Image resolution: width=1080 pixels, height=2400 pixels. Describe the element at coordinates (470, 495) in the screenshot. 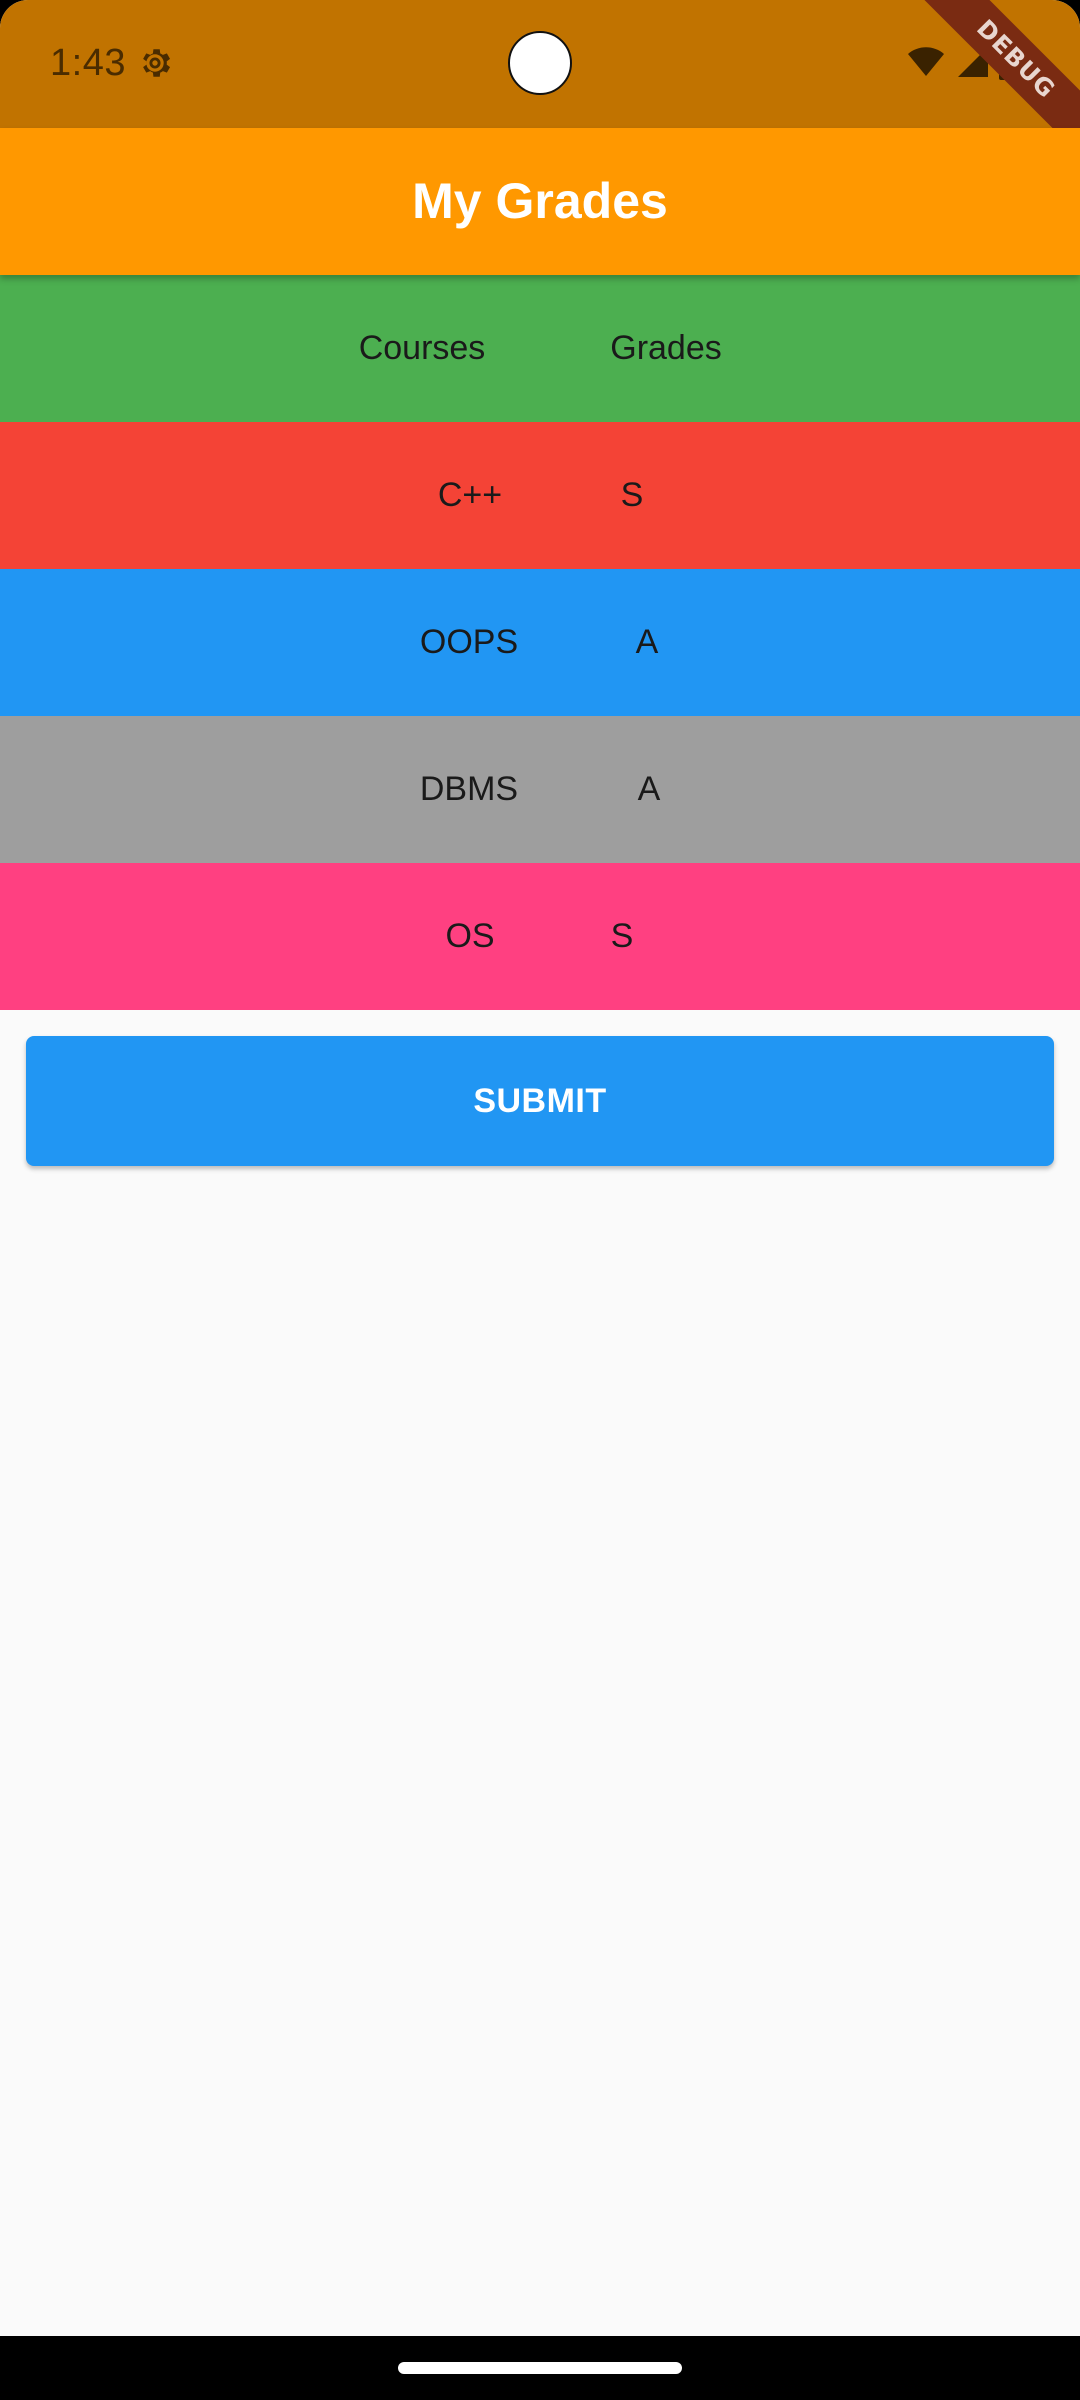

I see `course-cell: C++` at that location.